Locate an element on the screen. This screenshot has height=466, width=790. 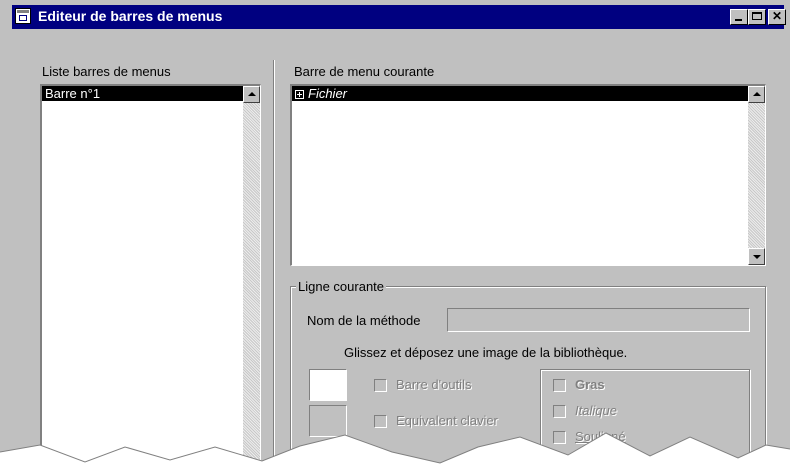
torn-edge-overlay is located at coordinates (395, 449).